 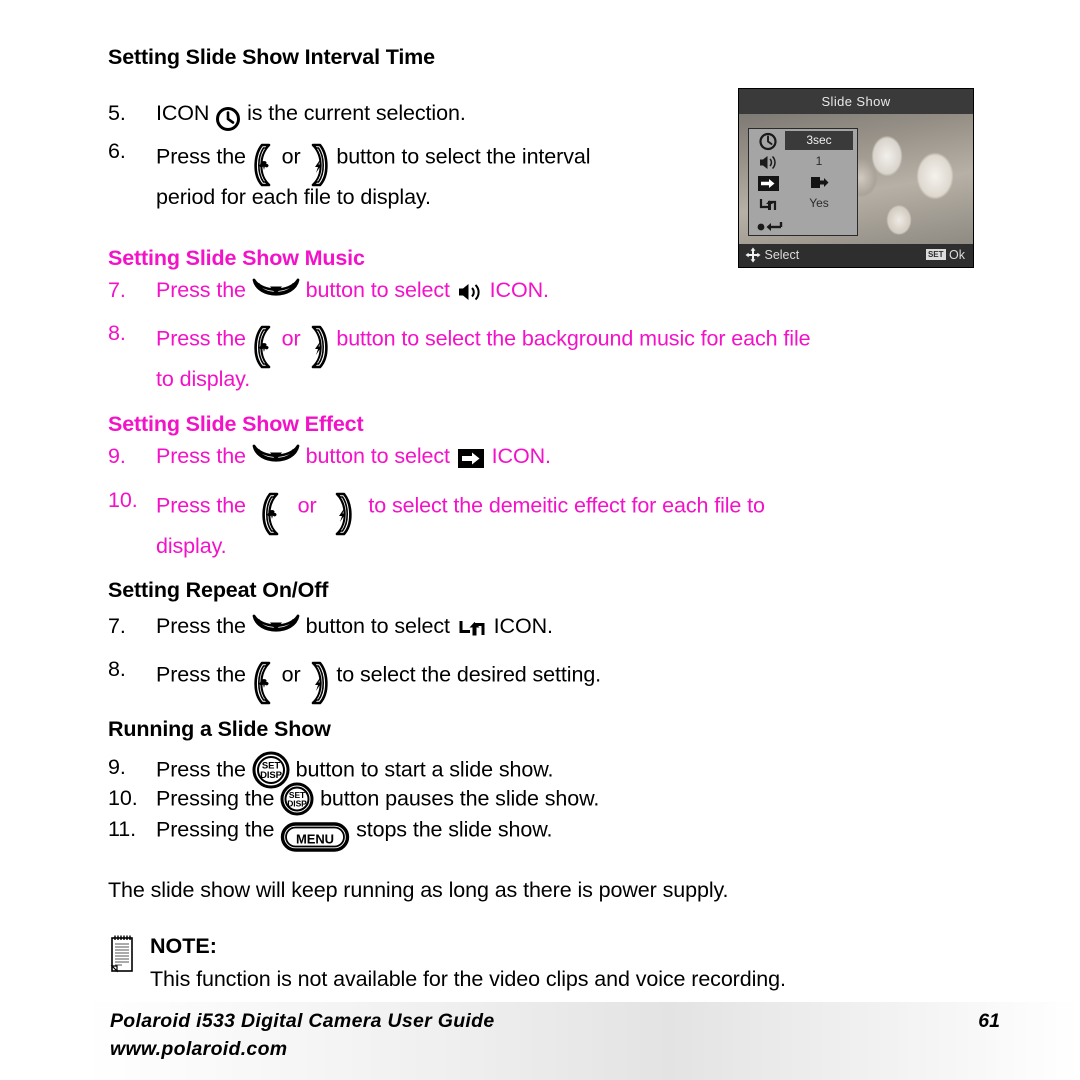 I want to click on step-7-repeat-text-b: button to select, so click(x=377, y=626).